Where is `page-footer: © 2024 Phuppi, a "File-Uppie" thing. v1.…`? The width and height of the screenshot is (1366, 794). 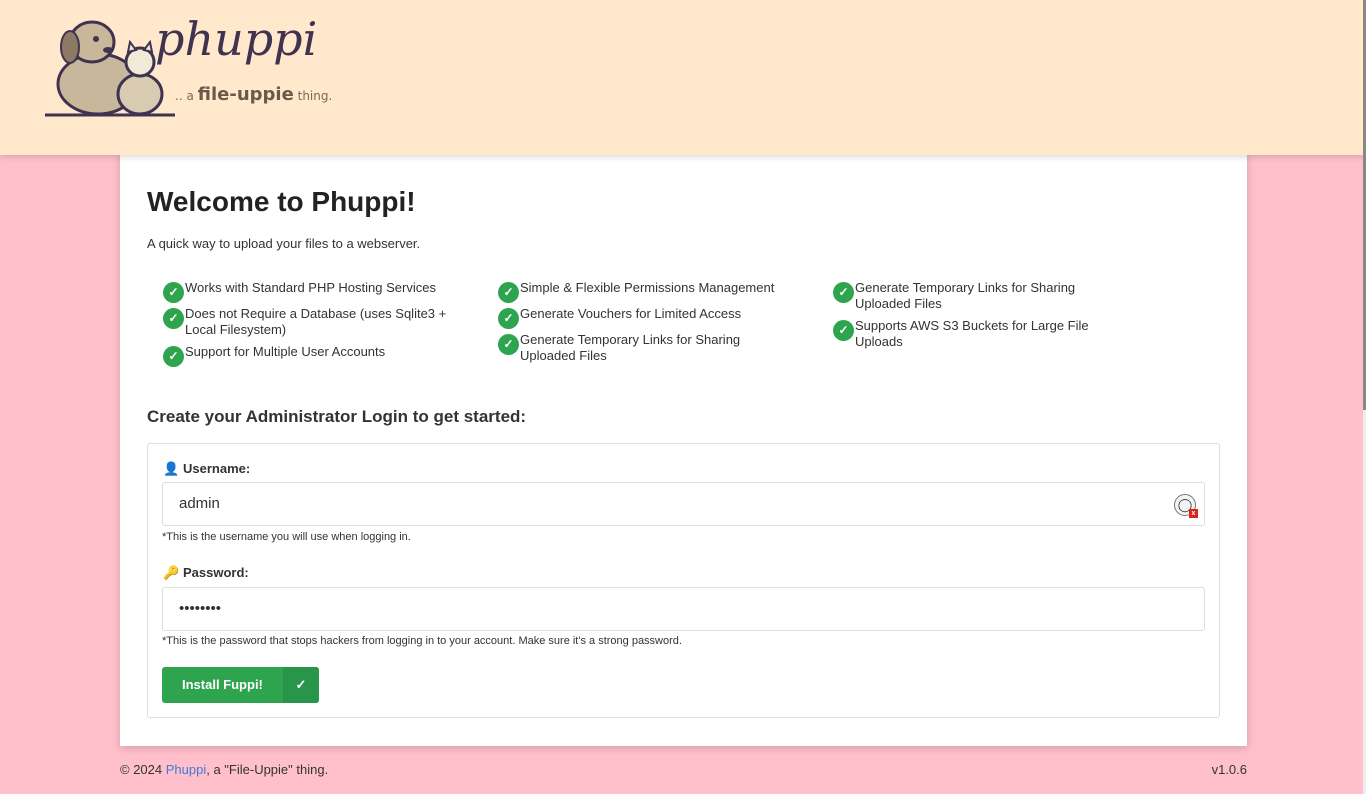 page-footer: © 2024 Phuppi, a "File-Uppie" thing. v1.… is located at coordinates (683, 769).